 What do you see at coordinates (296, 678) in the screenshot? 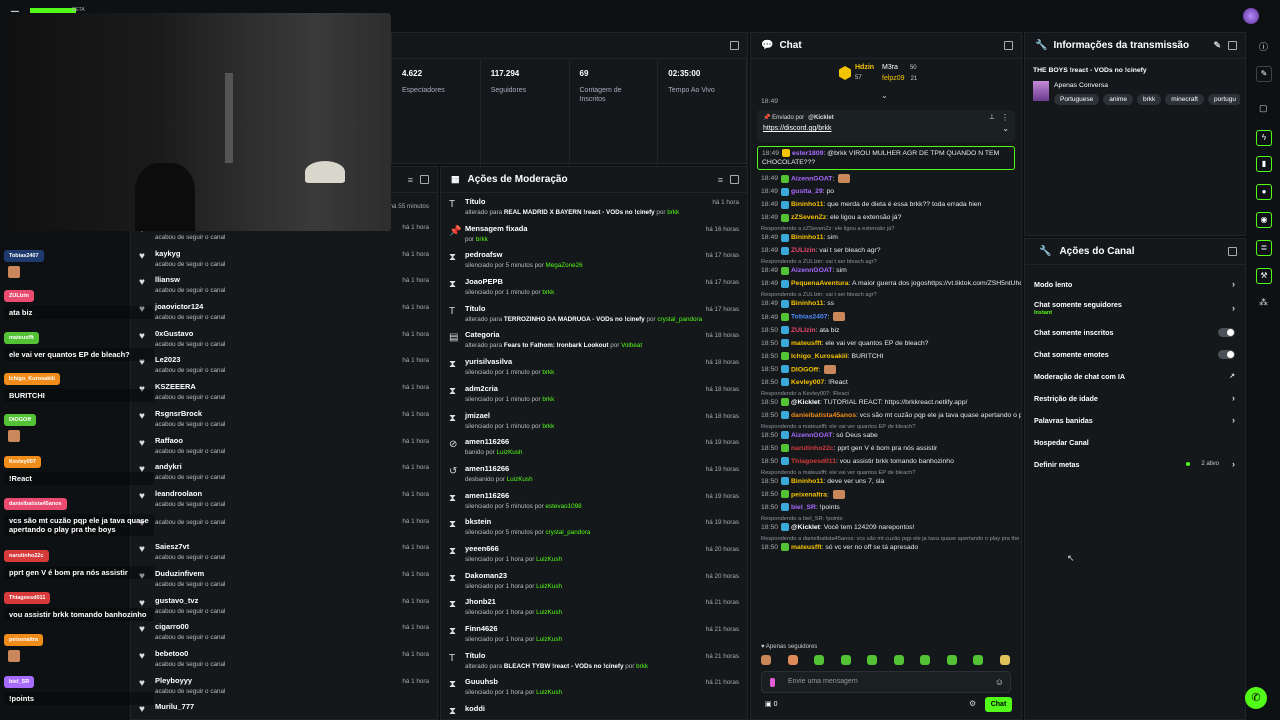
I see `follower-name: Pleyboyyy` at bounding box center [296, 678].